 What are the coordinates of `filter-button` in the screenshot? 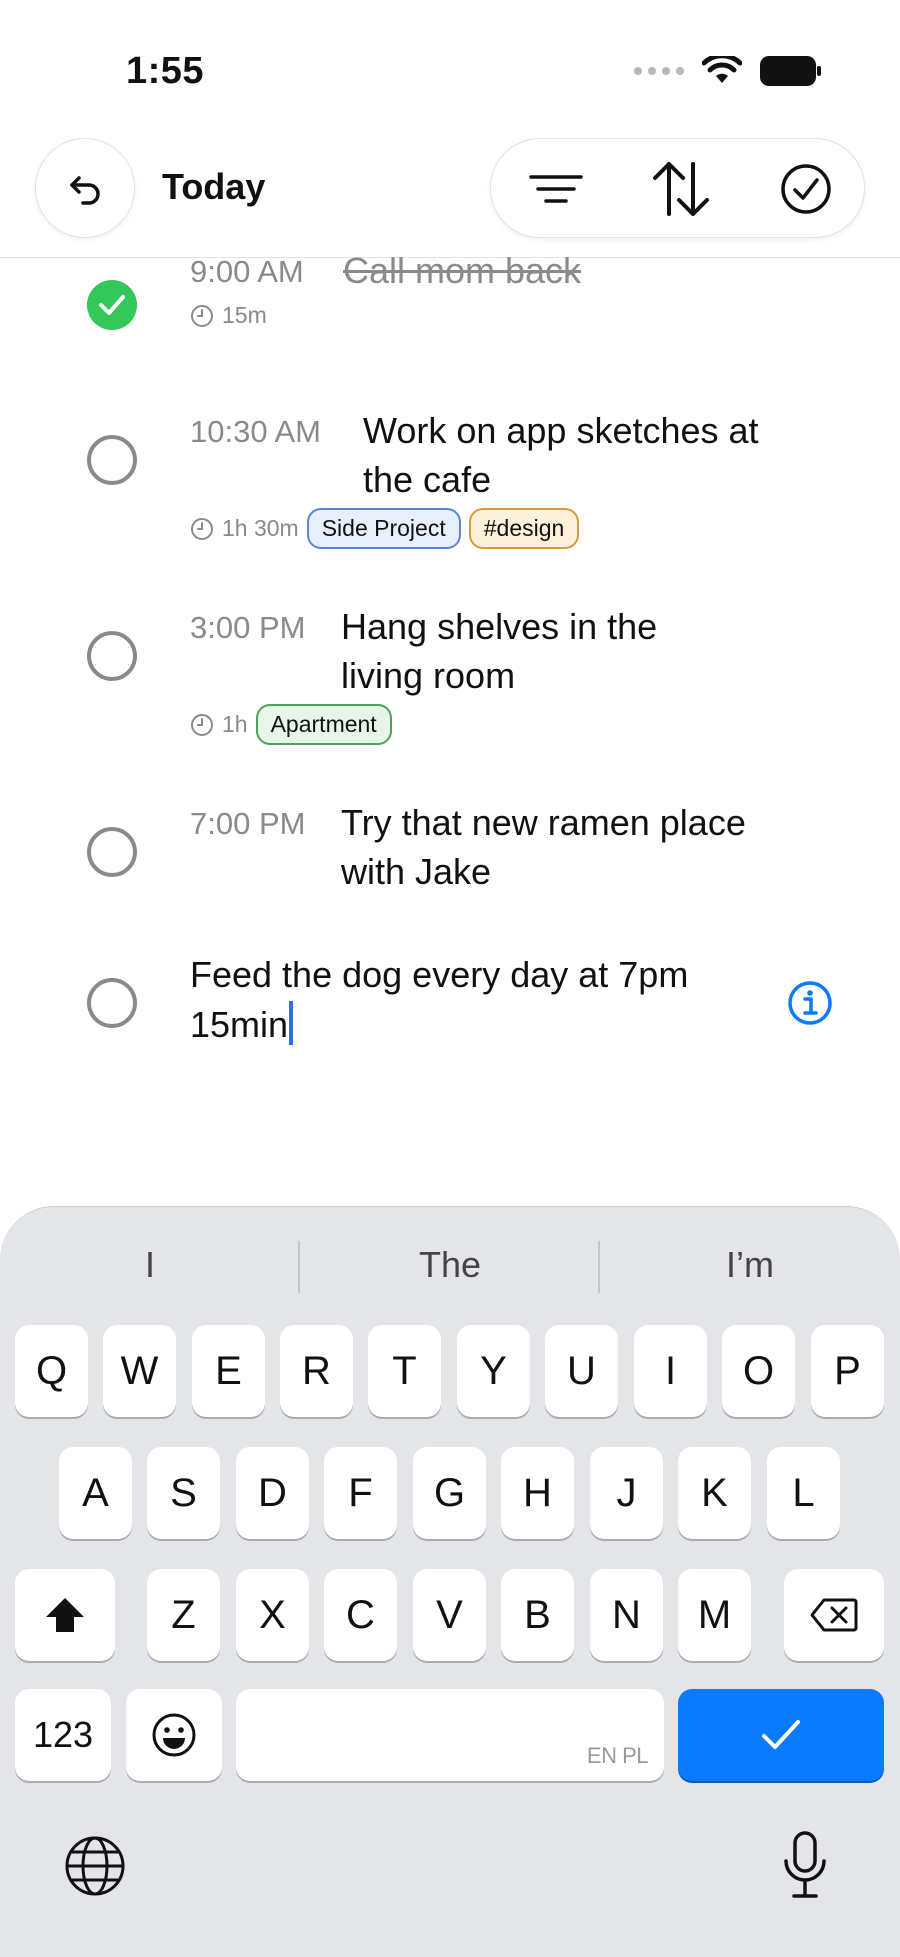 It's located at (556, 189).